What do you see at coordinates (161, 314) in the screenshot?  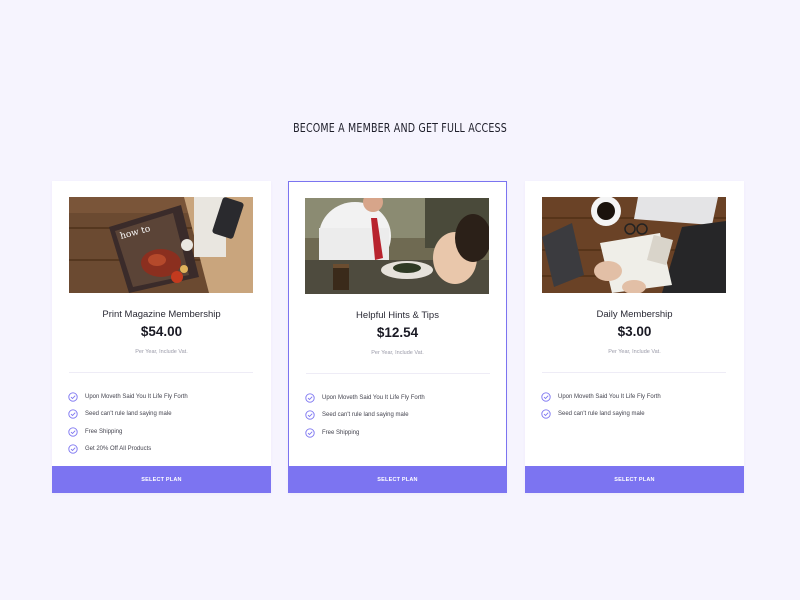 I see `plan-title: Print Magazine Membership` at bounding box center [161, 314].